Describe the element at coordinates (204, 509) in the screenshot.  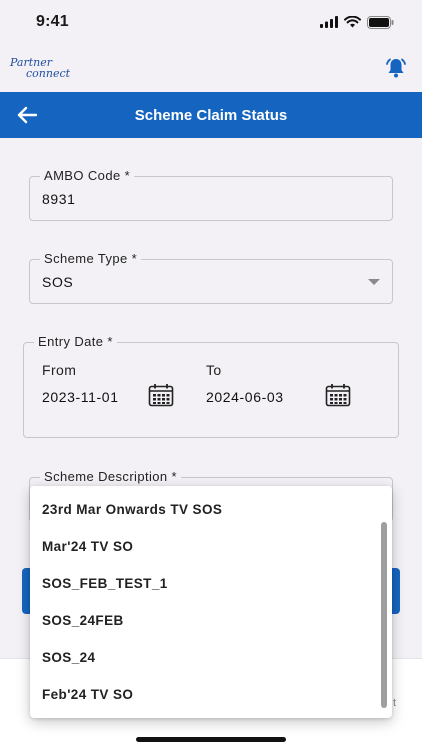
I see `dropdown-option: 23rd Mar Onwards TV SOS` at that location.